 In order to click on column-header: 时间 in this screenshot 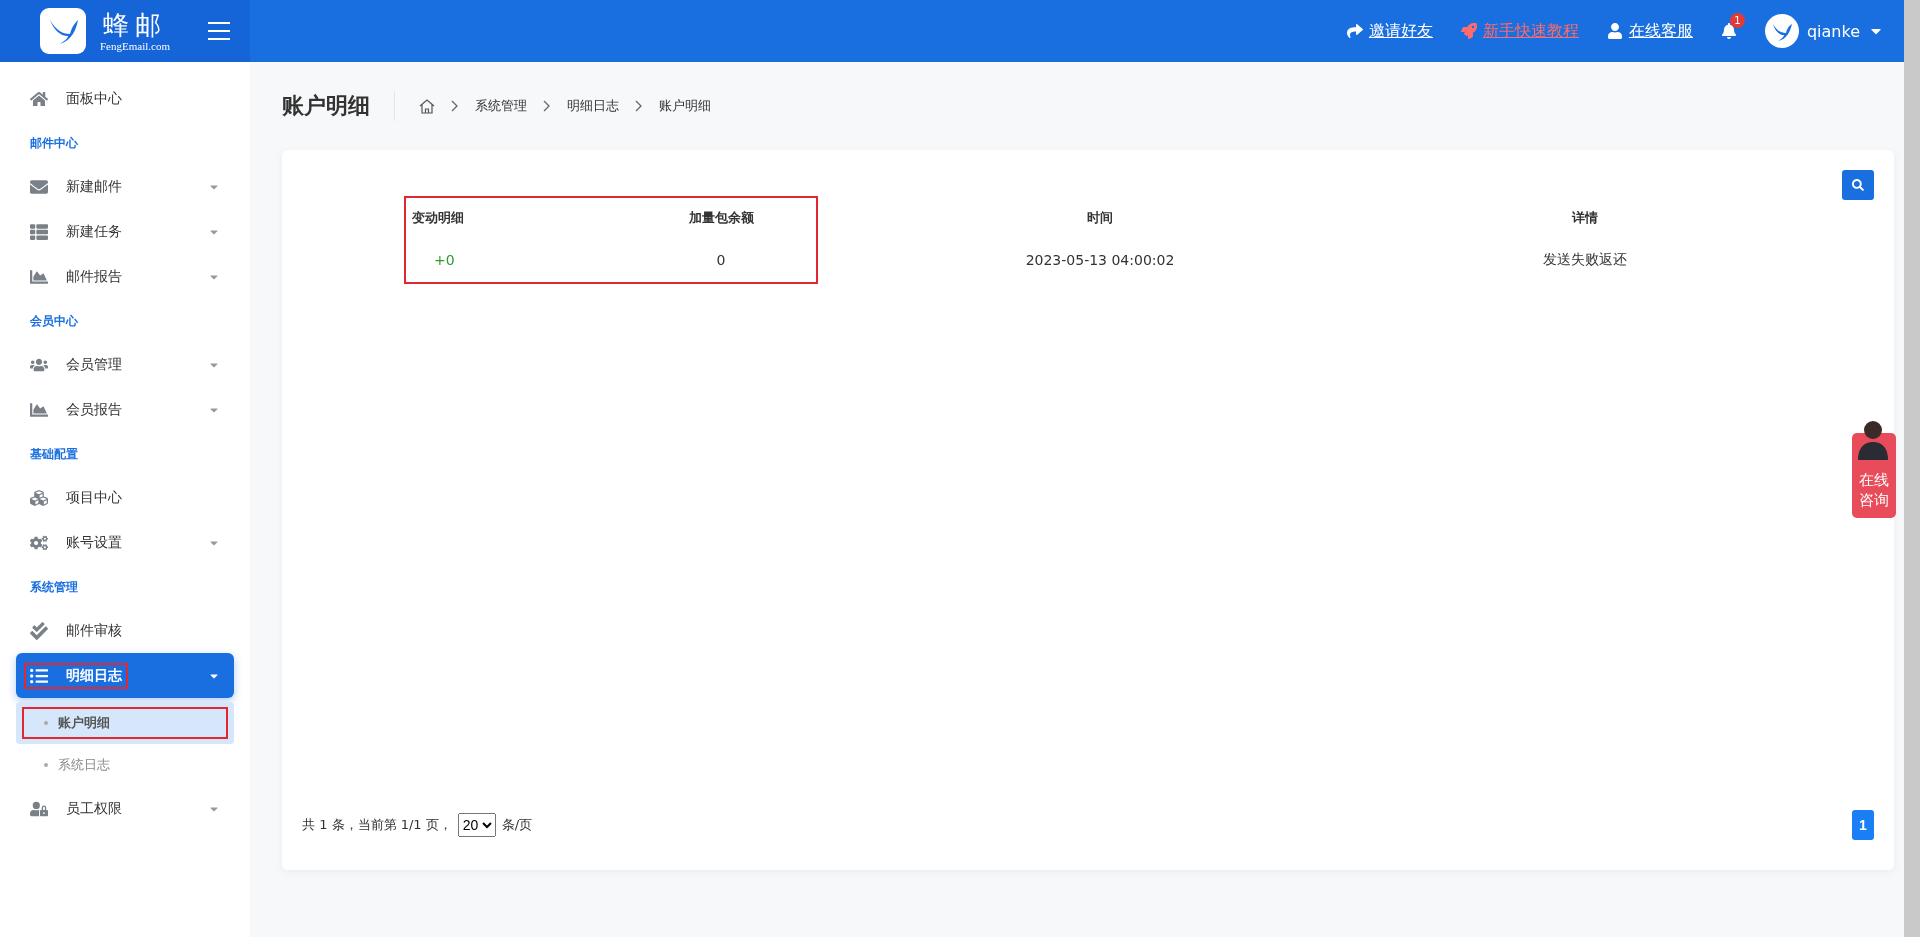, I will do `click(1100, 218)`.